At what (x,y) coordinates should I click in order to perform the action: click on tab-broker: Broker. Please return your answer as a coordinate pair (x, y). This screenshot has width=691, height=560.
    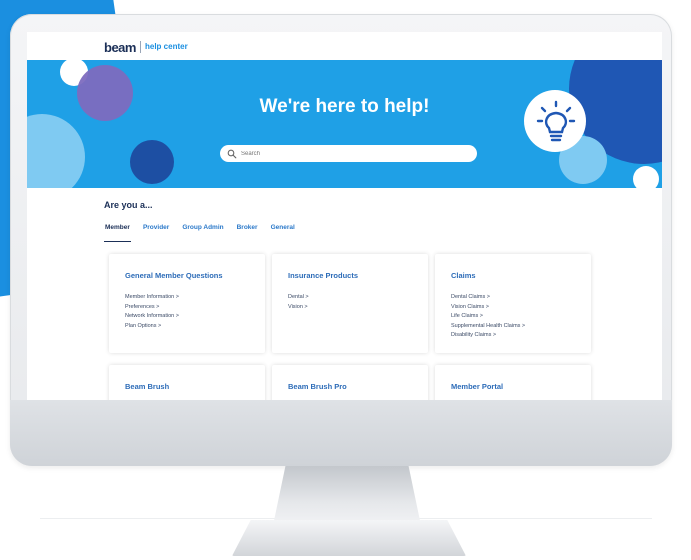
    Looking at the image, I should click on (247, 233).